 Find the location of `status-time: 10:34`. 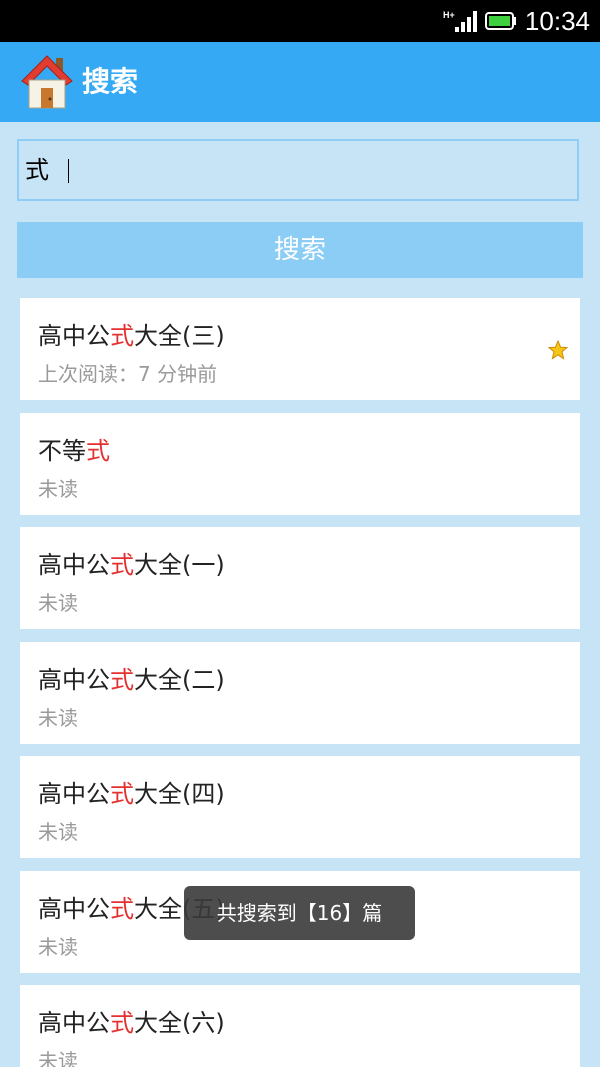

status-time: 10:34 is located at coordinates (557, 20).